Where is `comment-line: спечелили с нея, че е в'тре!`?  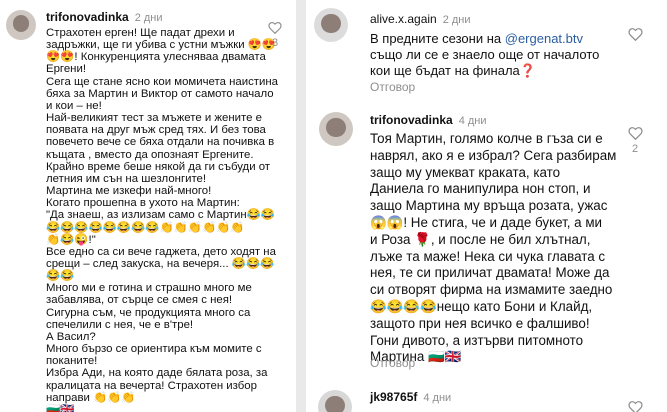
comment-line: спечелили с нея, че е в'тре! is located at coordinates (120, 324).